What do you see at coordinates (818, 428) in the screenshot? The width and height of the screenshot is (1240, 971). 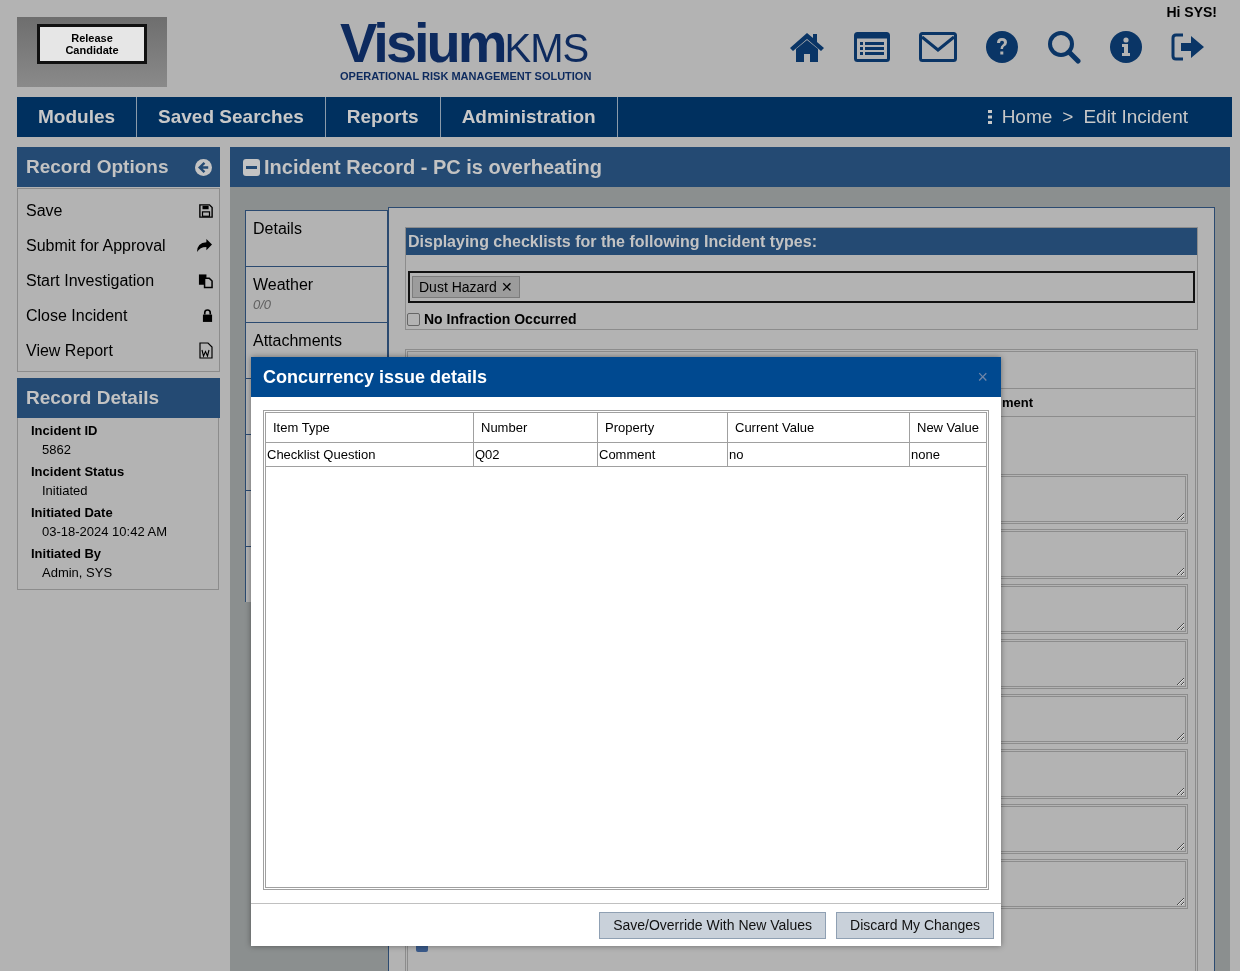 I see `column-header: Current Value` at bounding box center [818, 428].